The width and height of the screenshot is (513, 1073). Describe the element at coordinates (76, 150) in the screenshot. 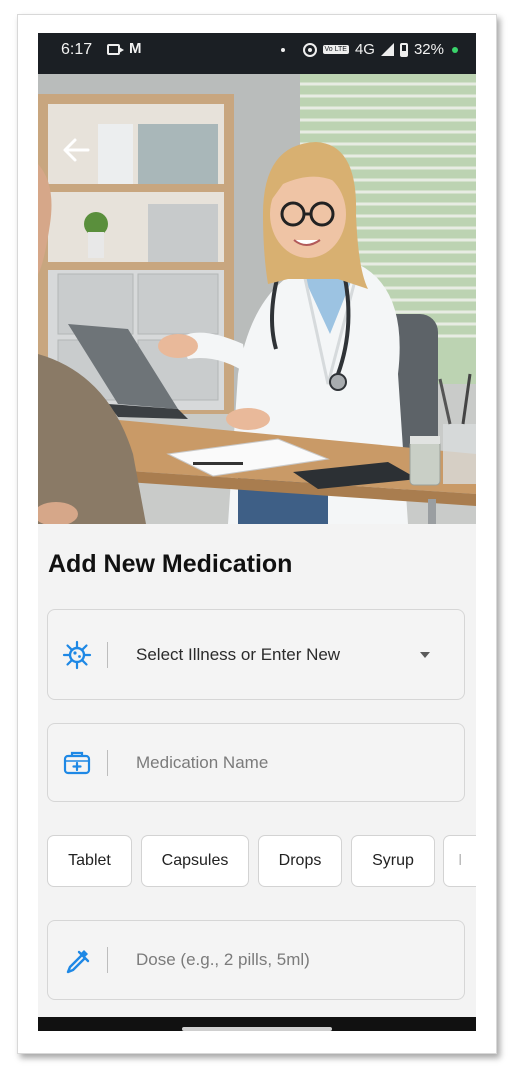

I see `arrow-left-icon` at that location.